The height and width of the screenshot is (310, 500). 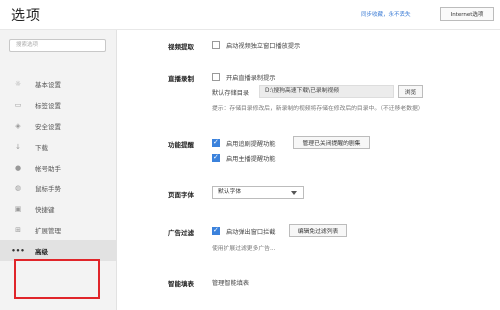 What do you see at coordinates (216, 77) in the screenshot?
I see `live-record-checkbox` at bounding box center [216, 77].